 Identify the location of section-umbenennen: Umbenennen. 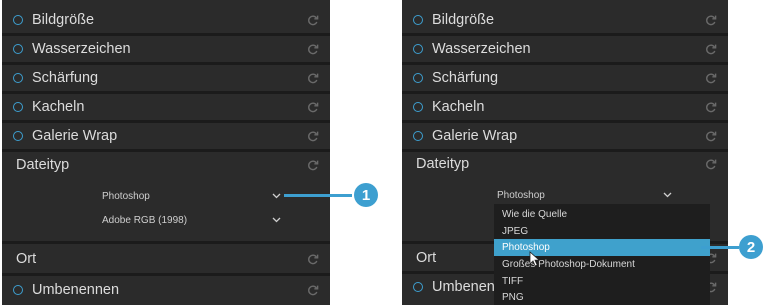
(166, 290).